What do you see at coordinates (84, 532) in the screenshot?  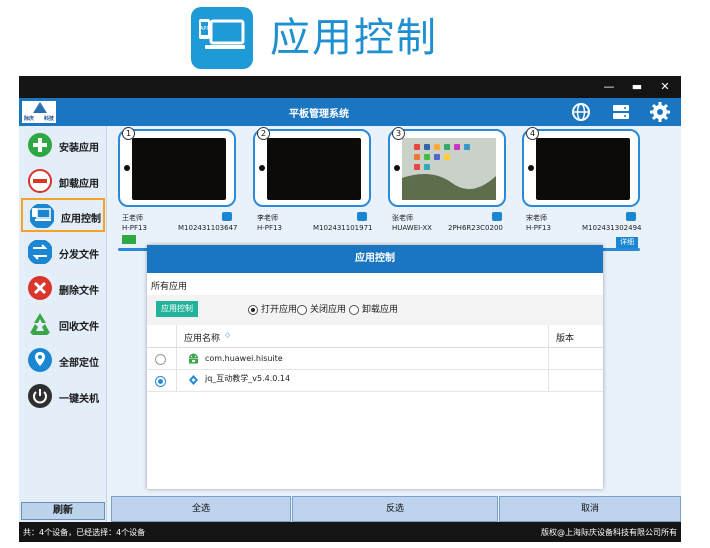 I see `device-count-status: 共：4个设备，已经选择：4个设备` at bounding box center [84, 532].